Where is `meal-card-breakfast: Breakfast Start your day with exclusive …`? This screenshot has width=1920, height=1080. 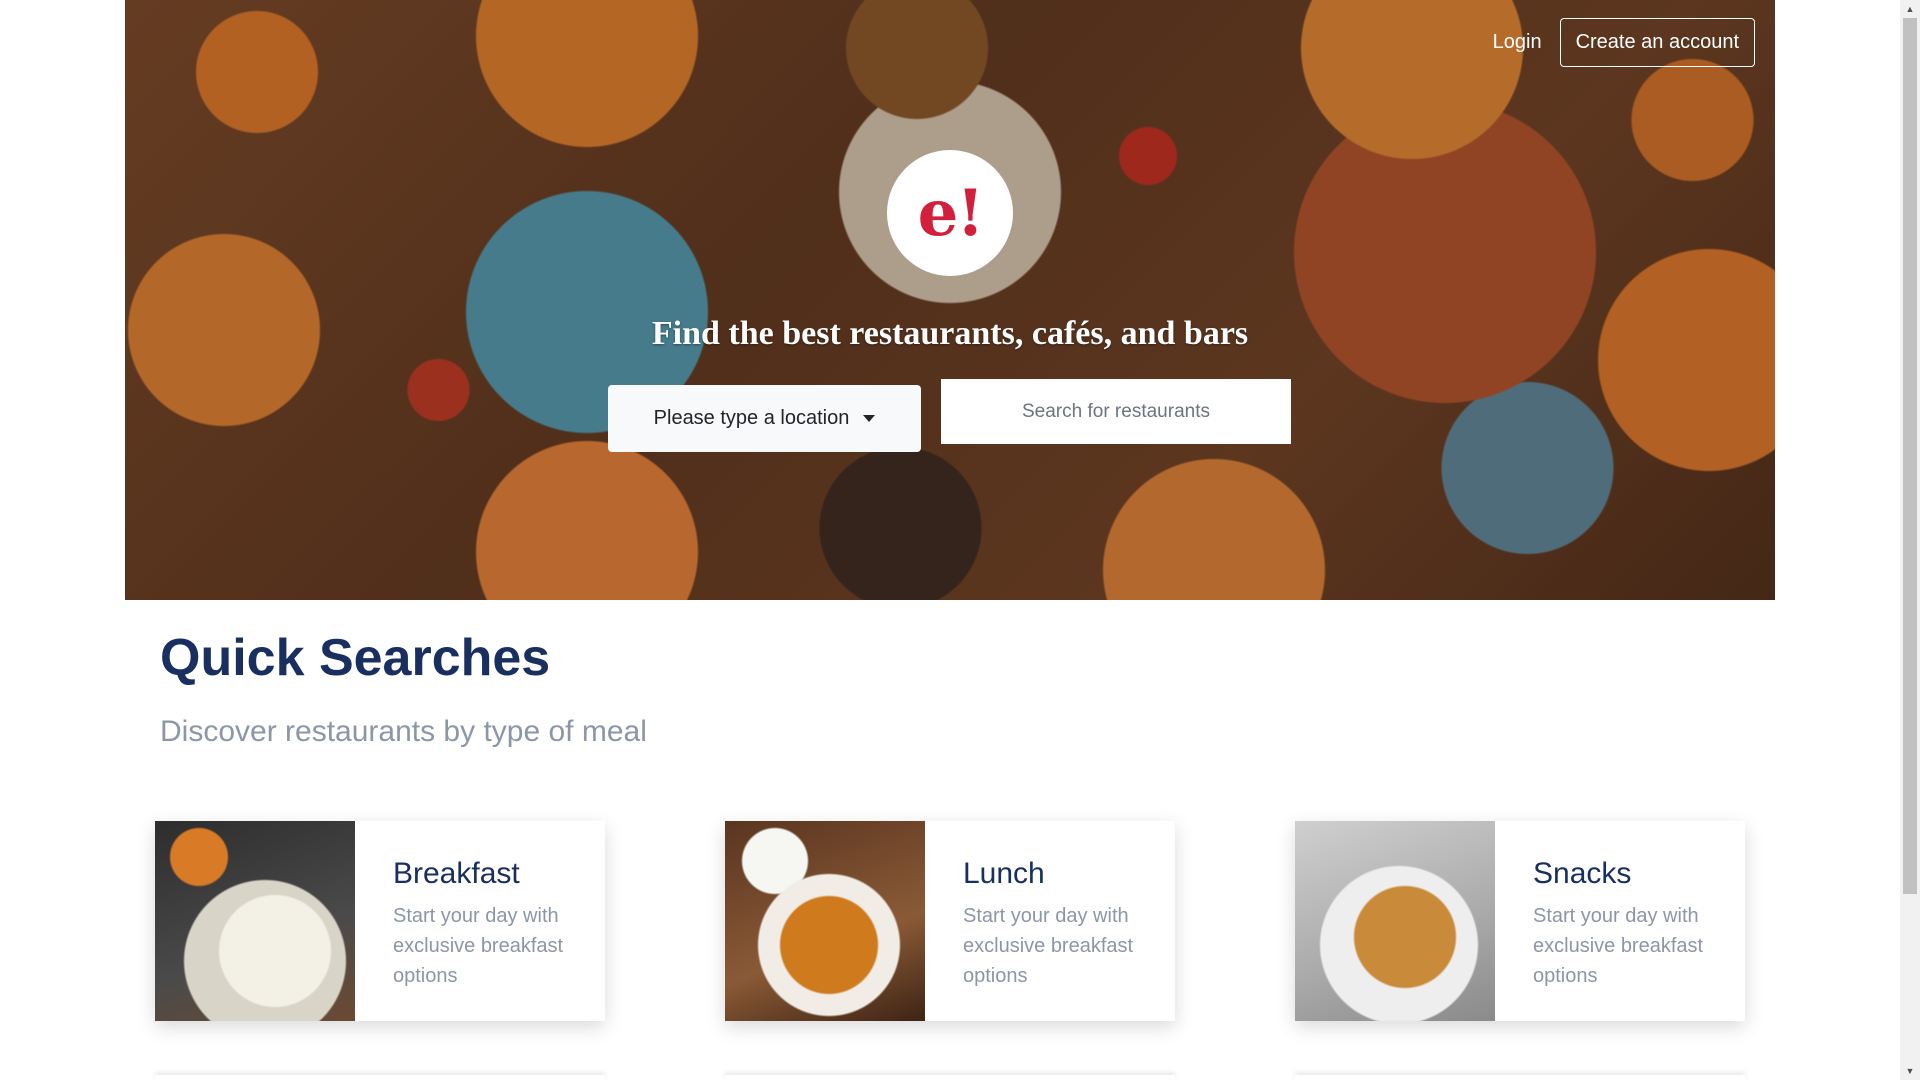 meal-card-breakfast: Breakfast Start your day with exclusive … is located at coordinates (380, 921).